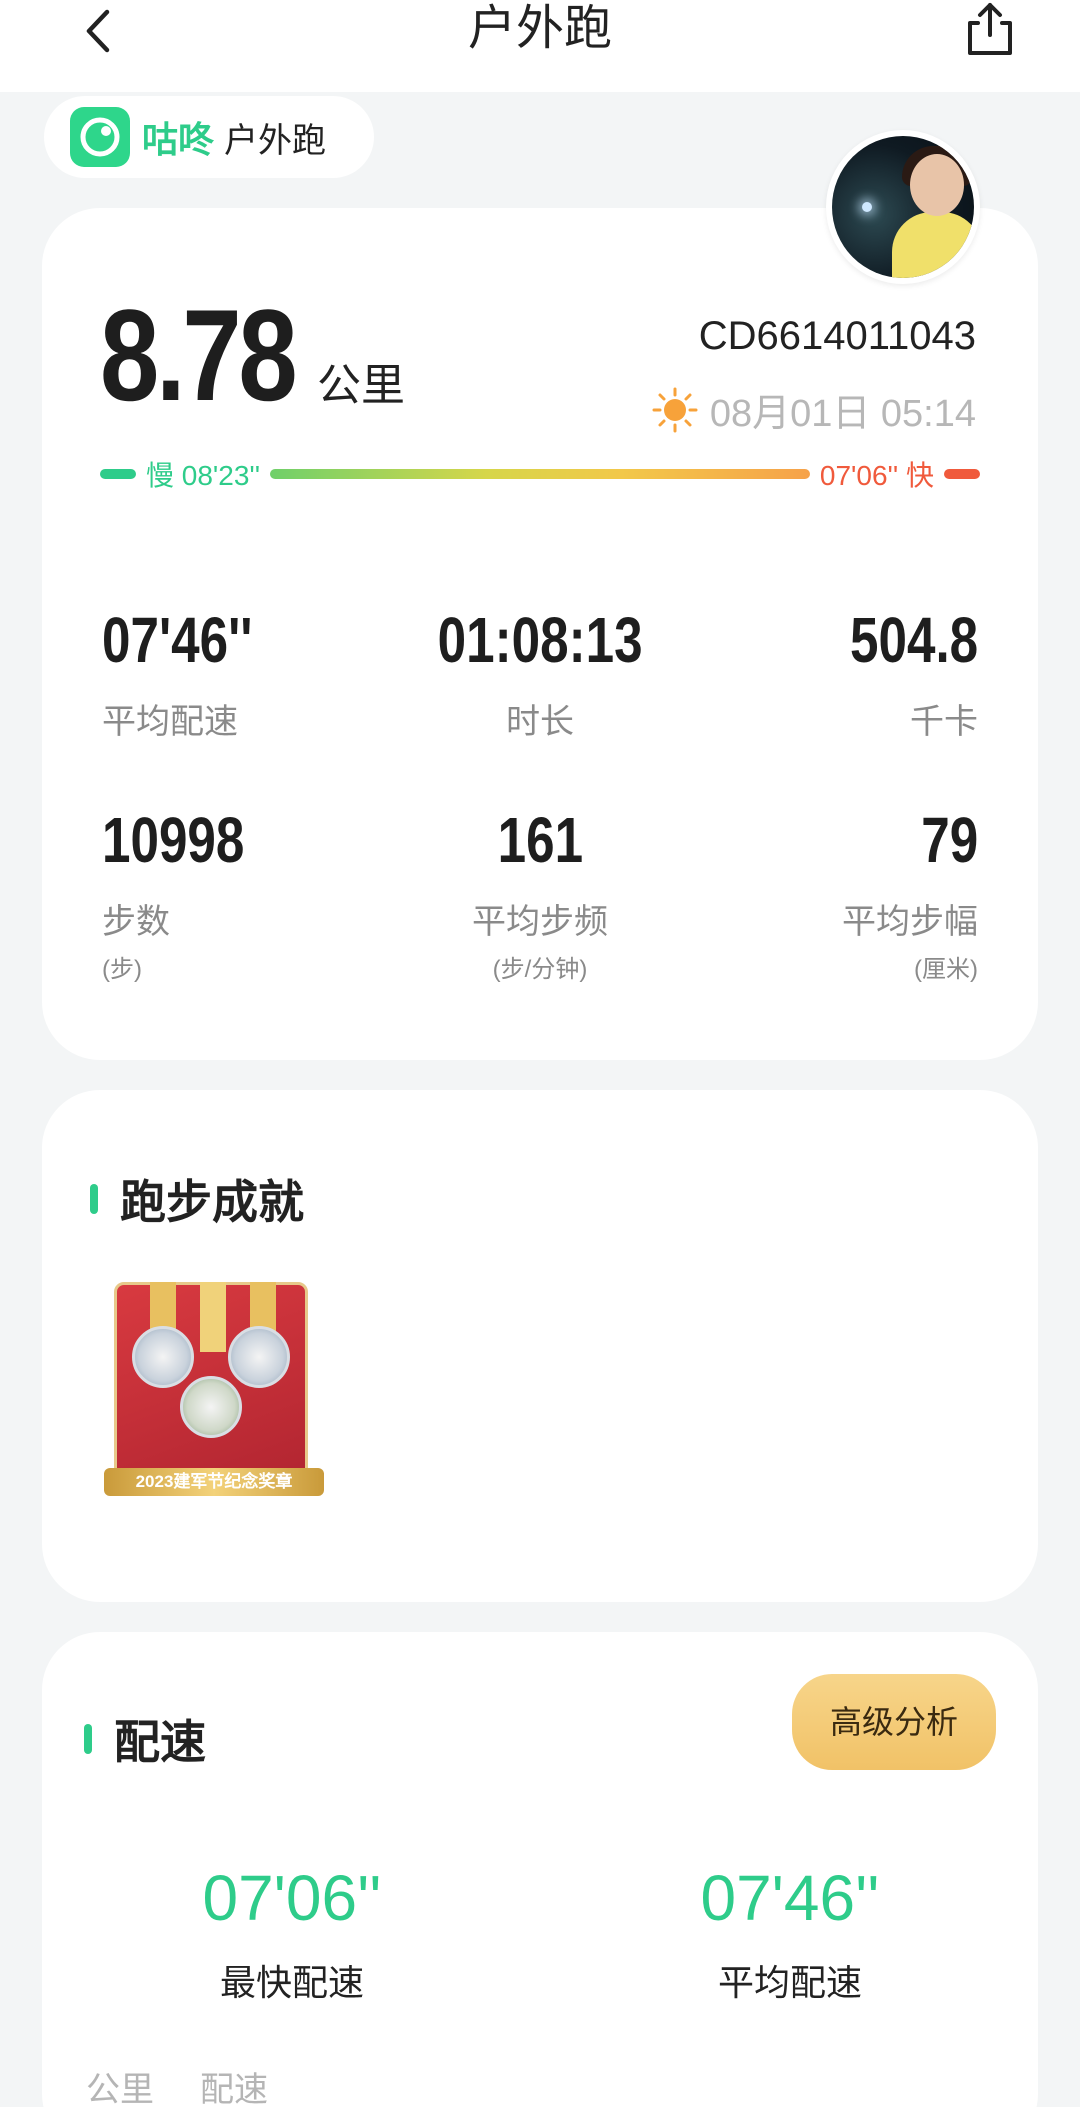 Image resolution: width=1080 pixels, height=2107 pixels. Describe the element at coordinates (837, 336) in the screenshot. I see `record-id: CD6614011043` at that location.